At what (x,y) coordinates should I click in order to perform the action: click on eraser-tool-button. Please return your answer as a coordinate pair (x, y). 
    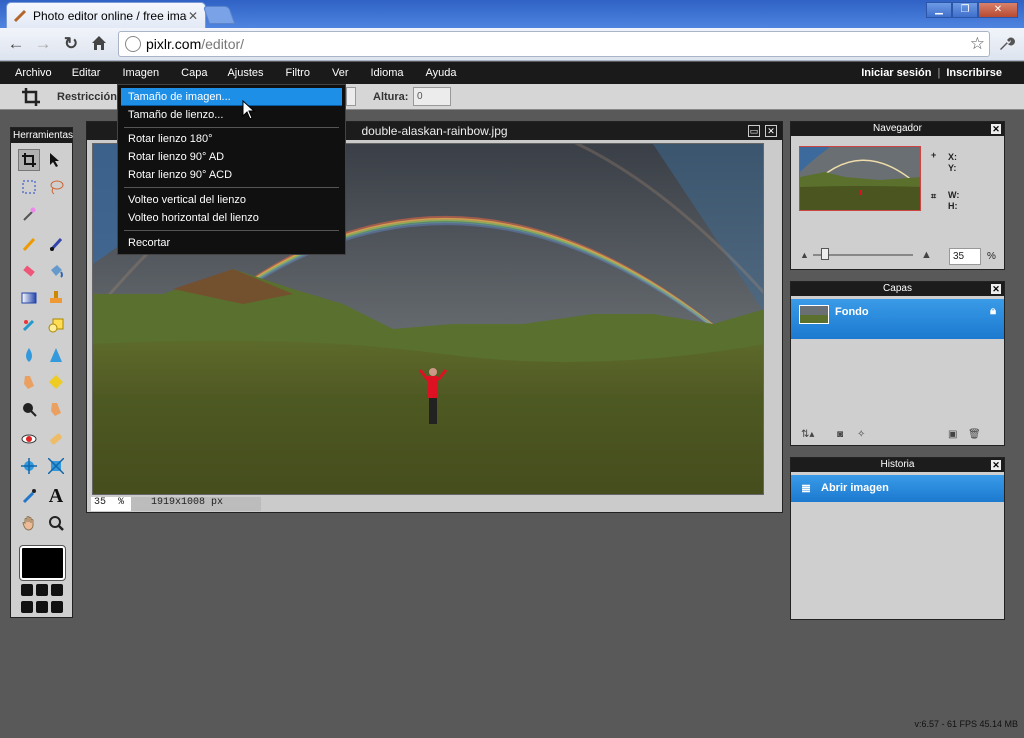
    Looking at the image, I should click on (29, 271).